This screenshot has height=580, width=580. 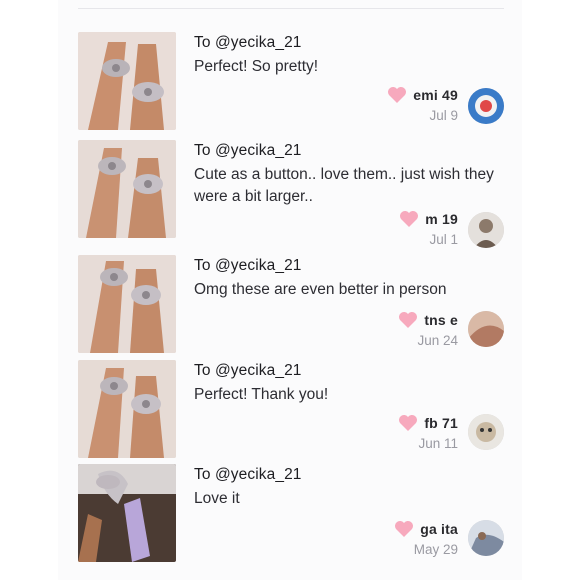 What do you see at coordinates (443, 239) in the screenshot?
I see `review-date: Jul 1` at bounding box center [443, 239].